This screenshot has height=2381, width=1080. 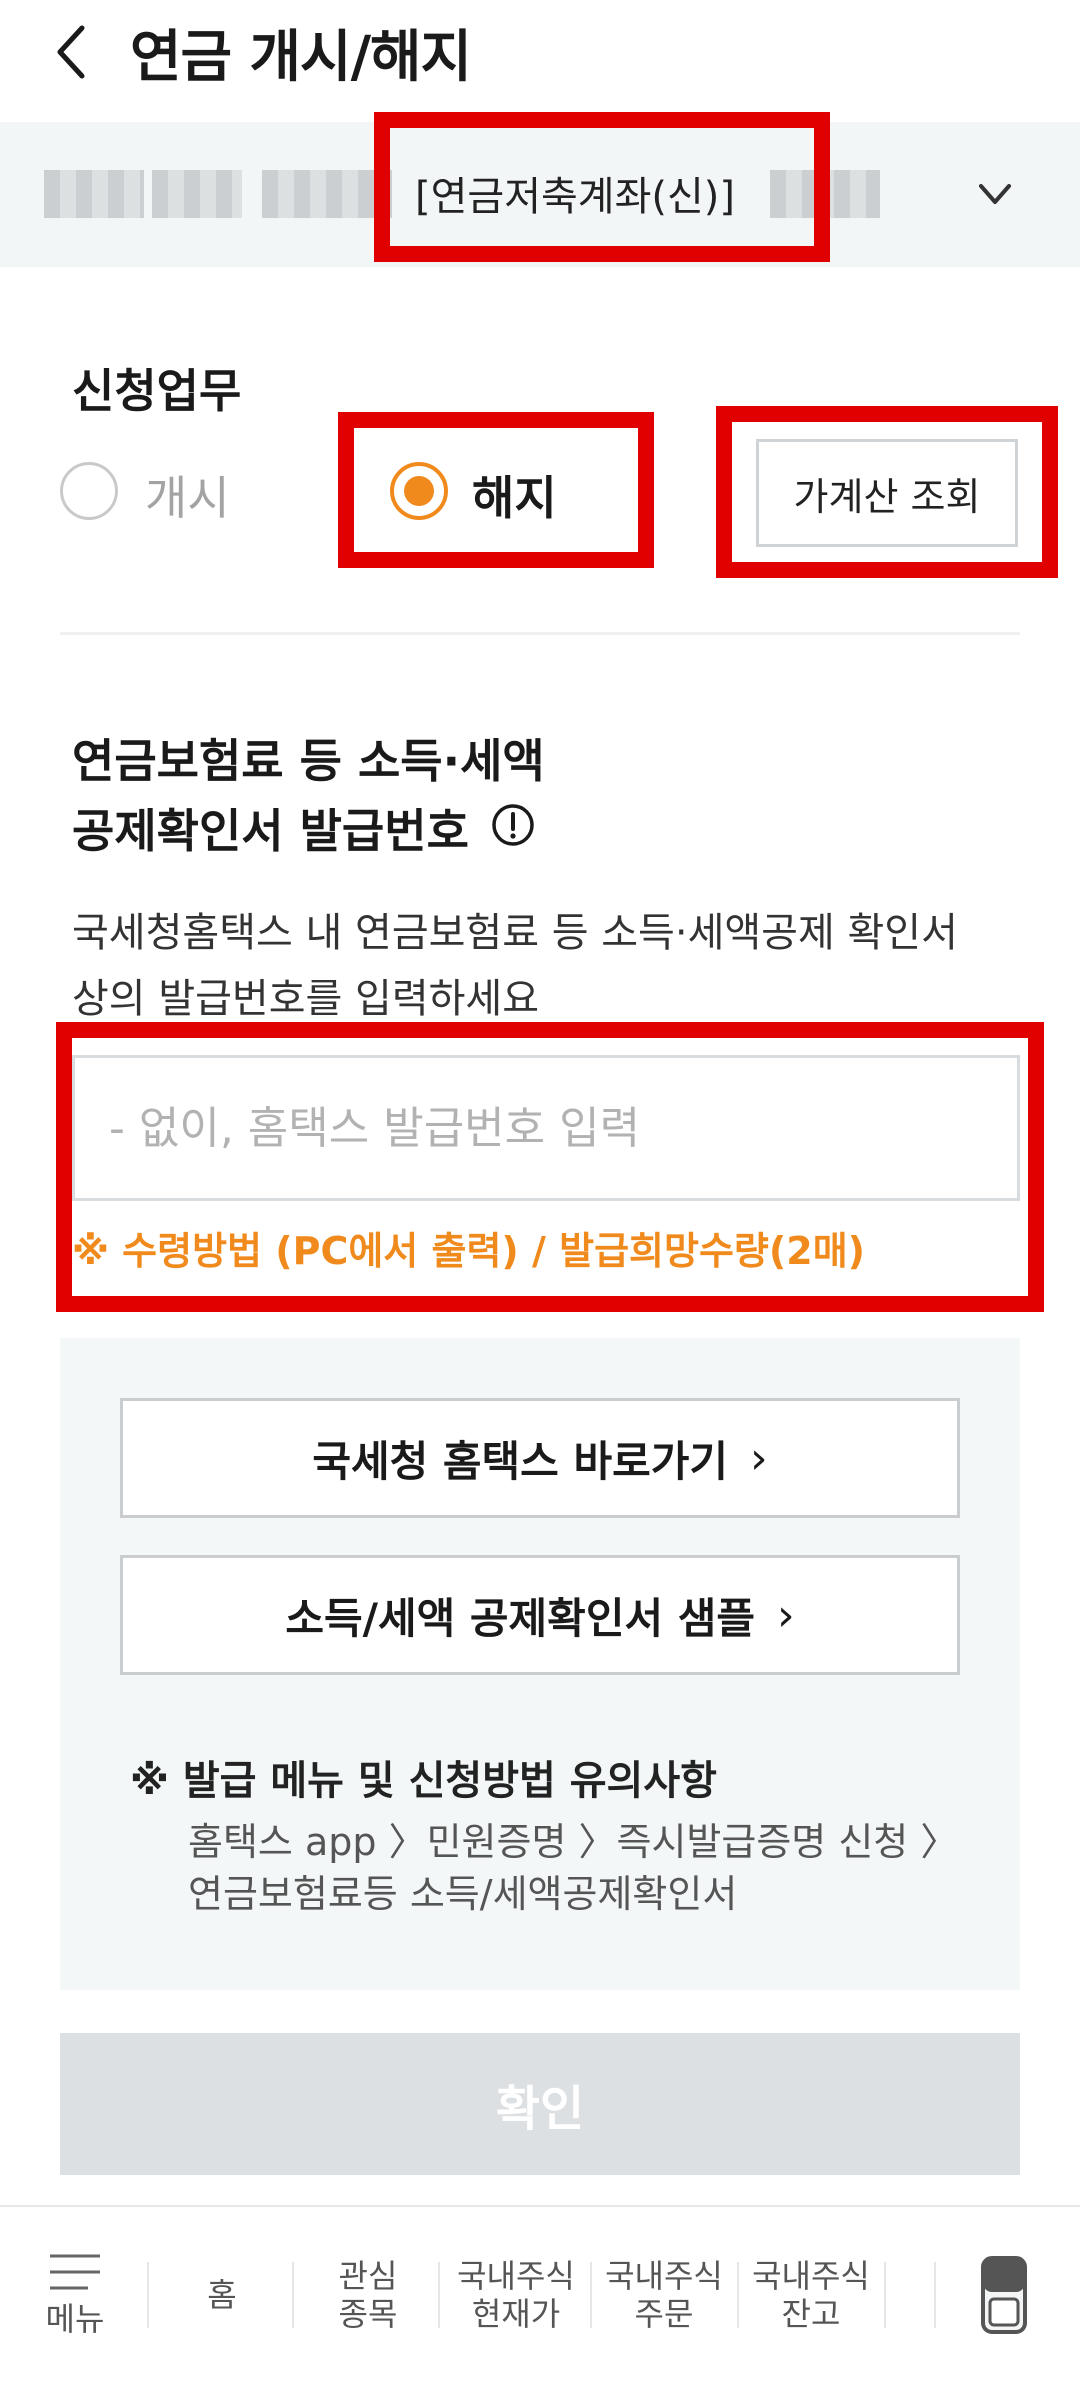 What do you see at coordinates (664, 2276) in the screenshot?
I see `nav-order-line1: 국내주식` at bounding box center [664, 2276].